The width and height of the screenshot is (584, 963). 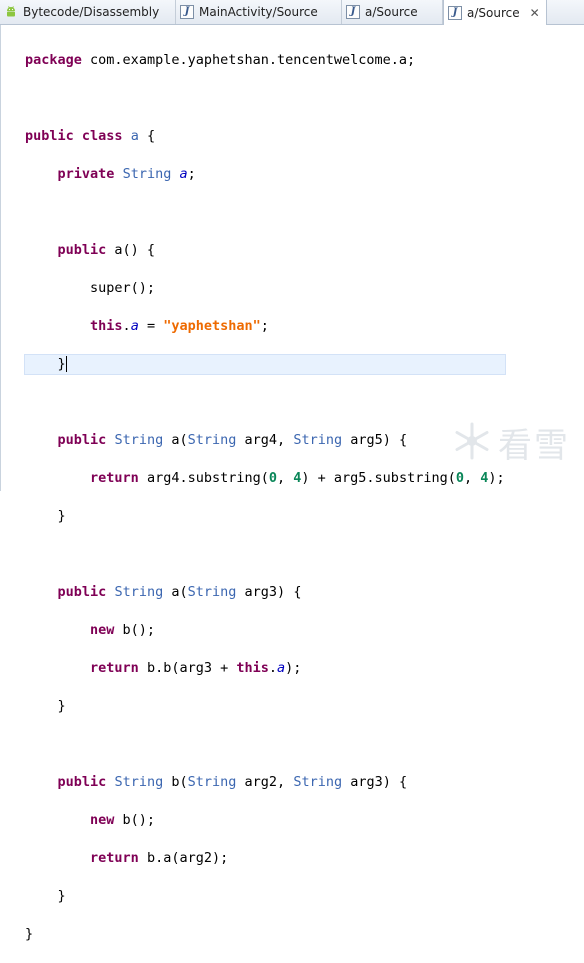 What do you see at coordinates (265, 288) in the screenshot?
I see `code-line: super();` at bounding box center [265, 288].